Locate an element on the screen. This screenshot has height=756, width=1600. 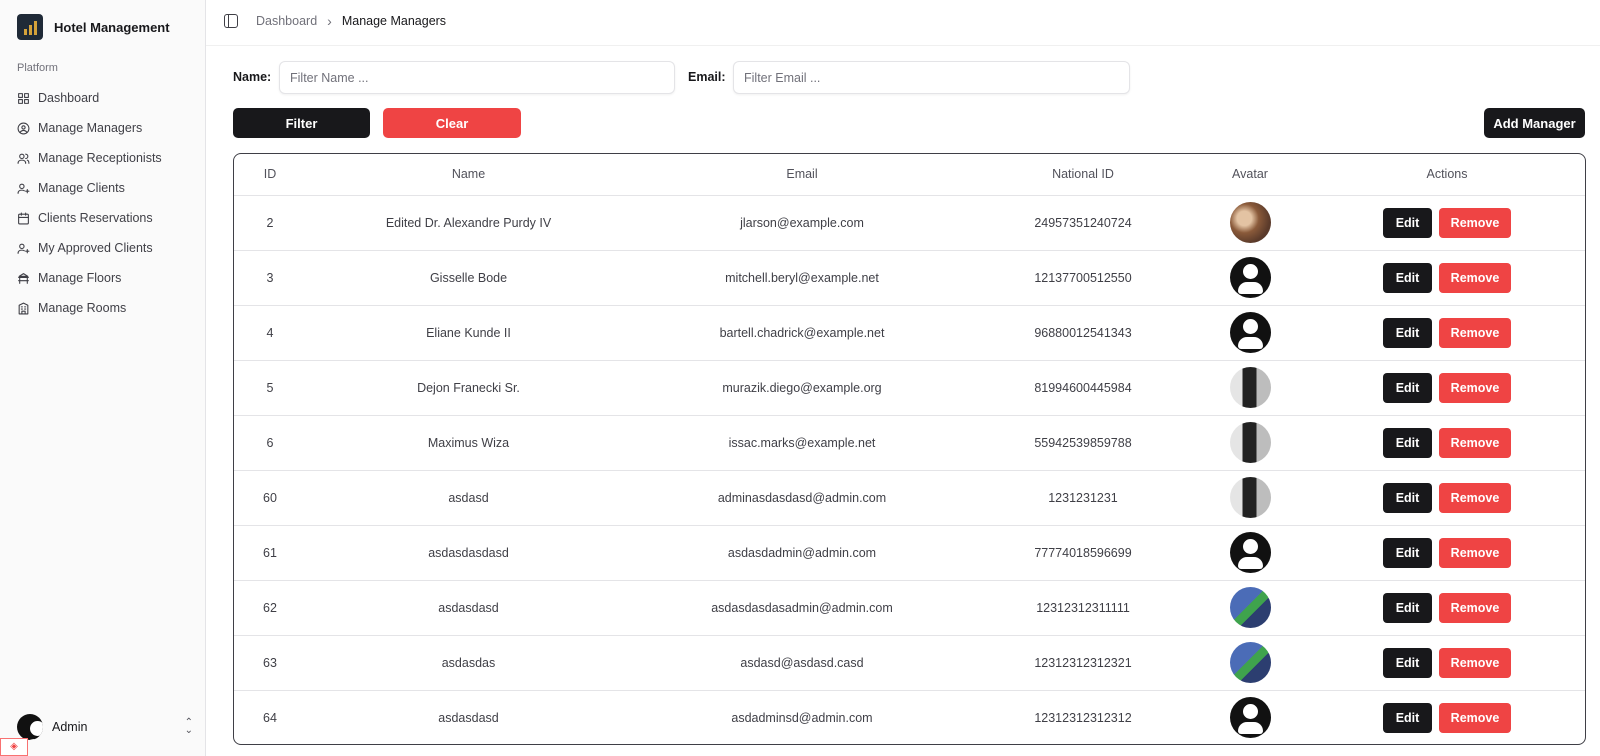
cell-email: jlarson@example.com is located at coordinates (802, 223).